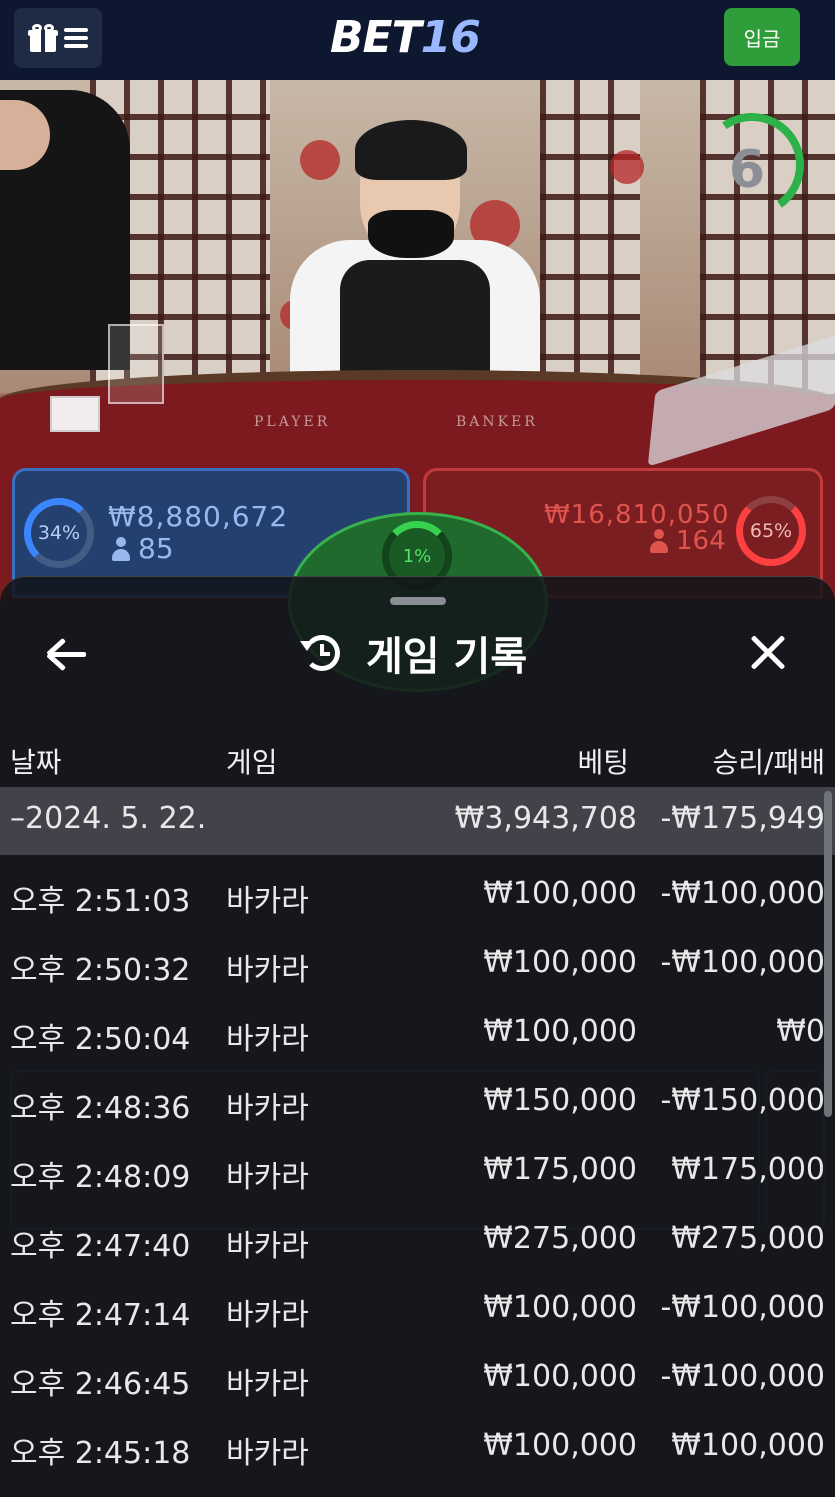 Image resolution: width=835 pixels, height=1497 pixels. I want to click on row-win-loss: ₩175,000, so click(748, 1169).